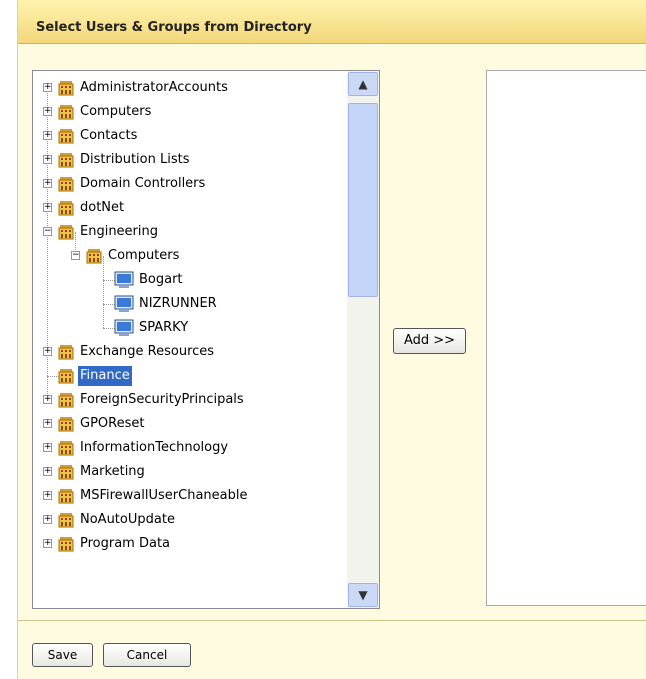 Image resolution: width=646 pixels, height=679 pixels. Describe the element at coordinates (332, 620) in the screenshot. I see `footer-divider` at that location.